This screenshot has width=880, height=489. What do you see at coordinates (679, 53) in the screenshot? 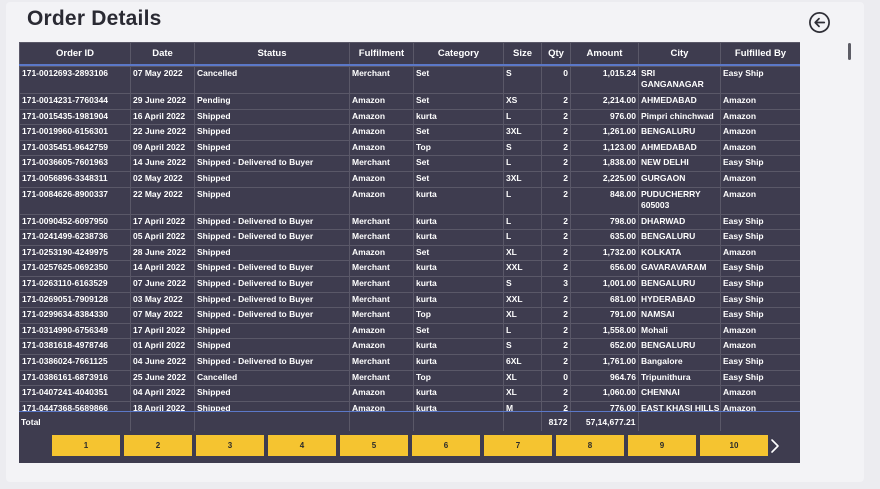
I see `column-header-city: City` at bounding box center [679, 53].